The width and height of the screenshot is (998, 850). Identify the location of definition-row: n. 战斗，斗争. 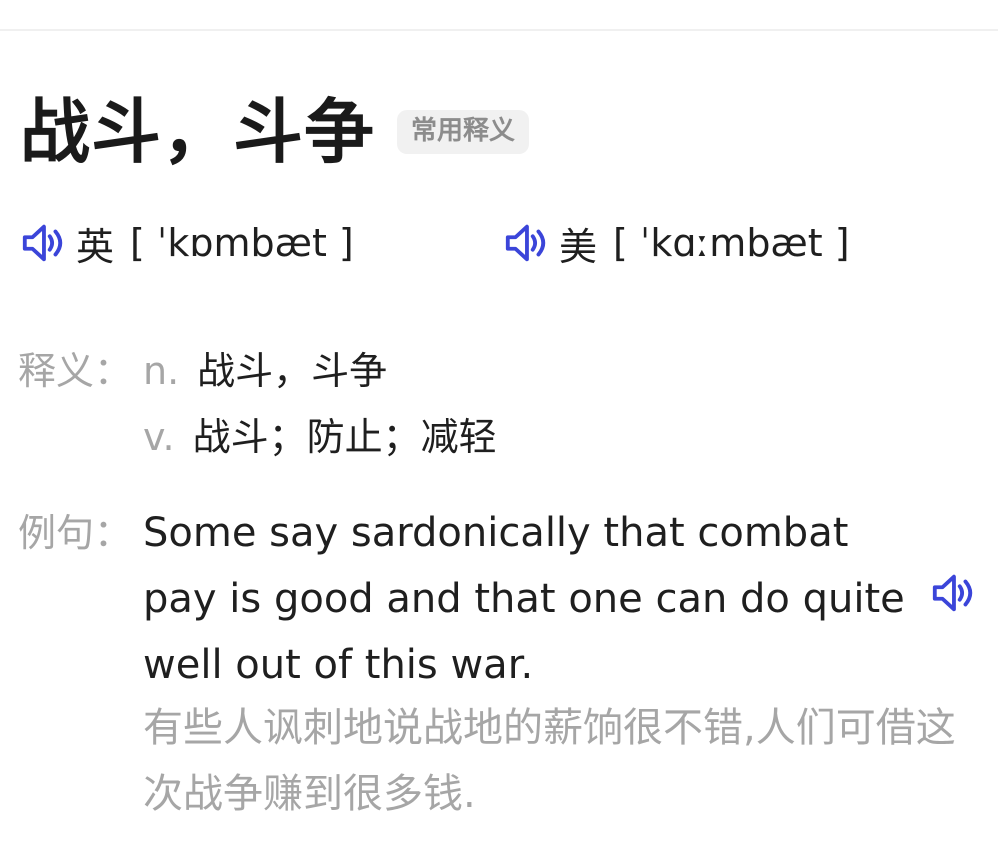
(265, 367).